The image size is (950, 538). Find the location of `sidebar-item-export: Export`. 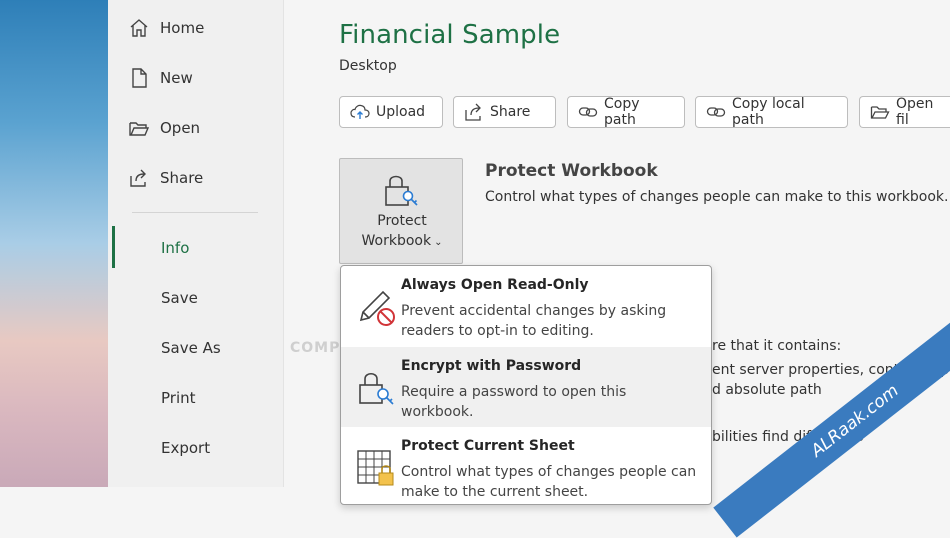

sidebar-item-export: Export is located at coordinates (195, 448).